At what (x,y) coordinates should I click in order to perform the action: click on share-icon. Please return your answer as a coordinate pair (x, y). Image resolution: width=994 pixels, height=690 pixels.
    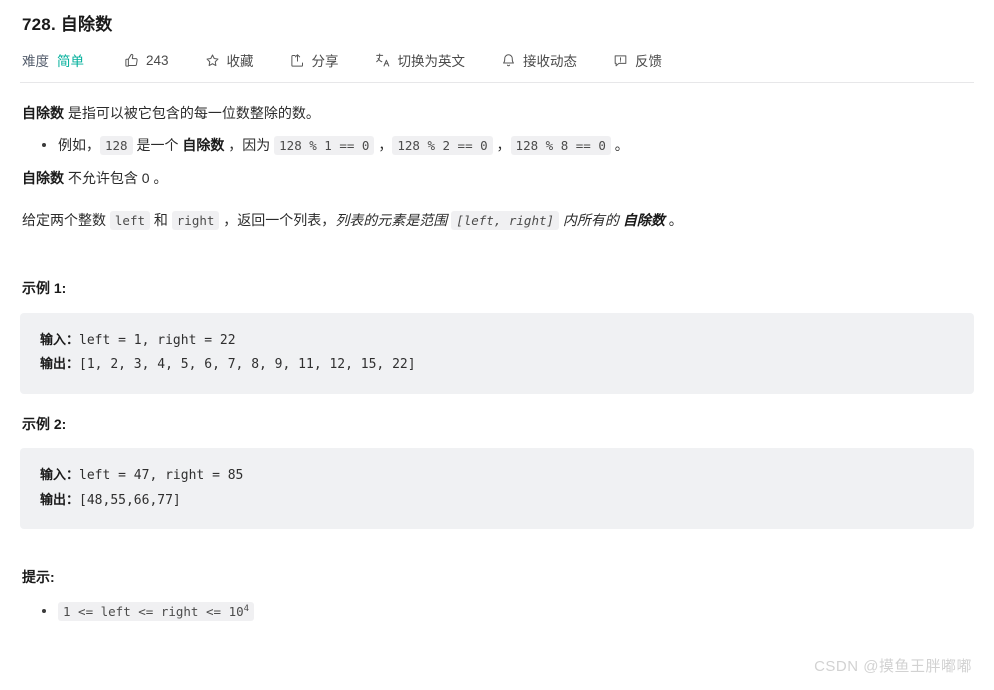
    Looking at the image, I should click on (297, 60).